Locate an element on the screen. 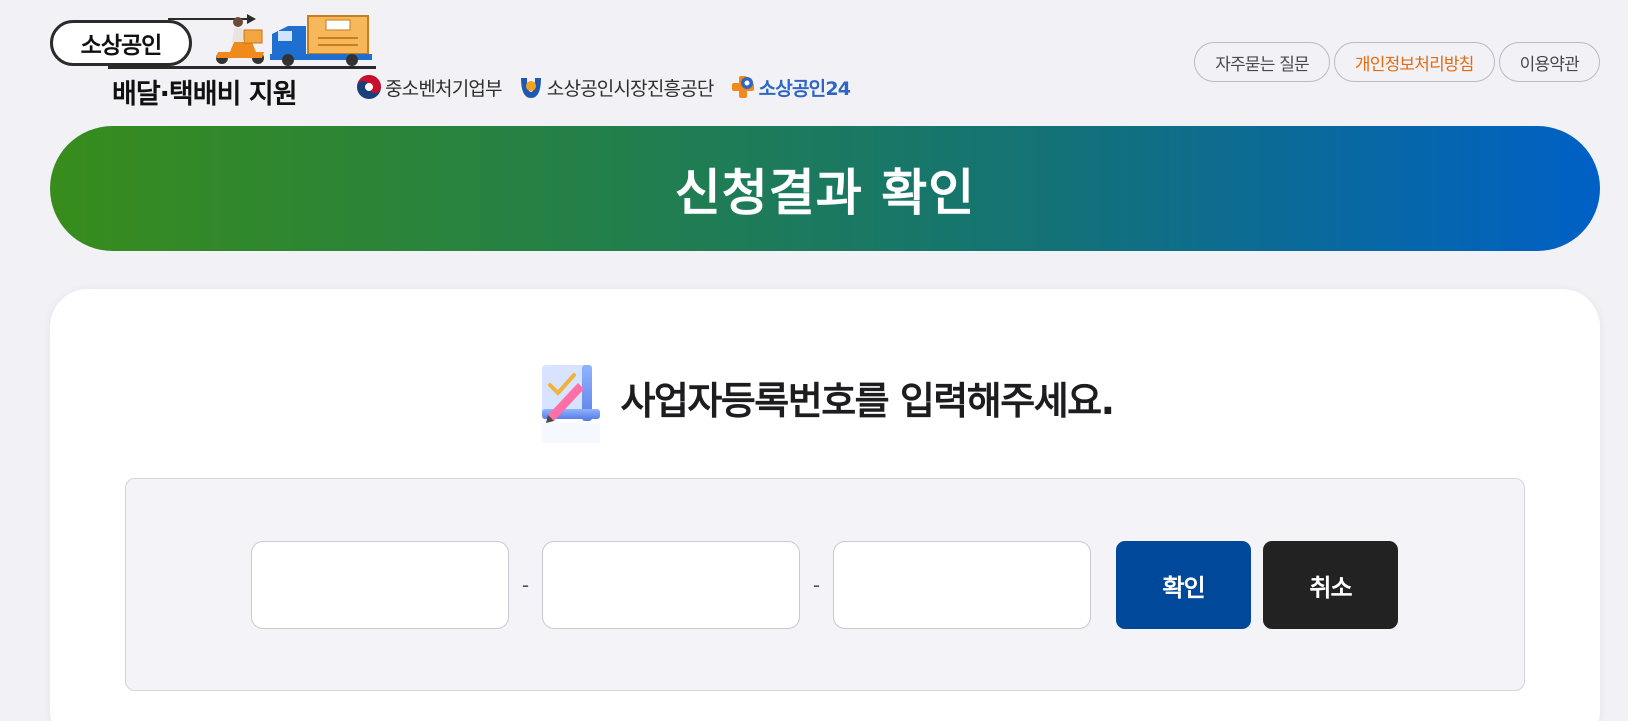  partner-sbiz24-number: 24 is located at coordinates (838, 88).